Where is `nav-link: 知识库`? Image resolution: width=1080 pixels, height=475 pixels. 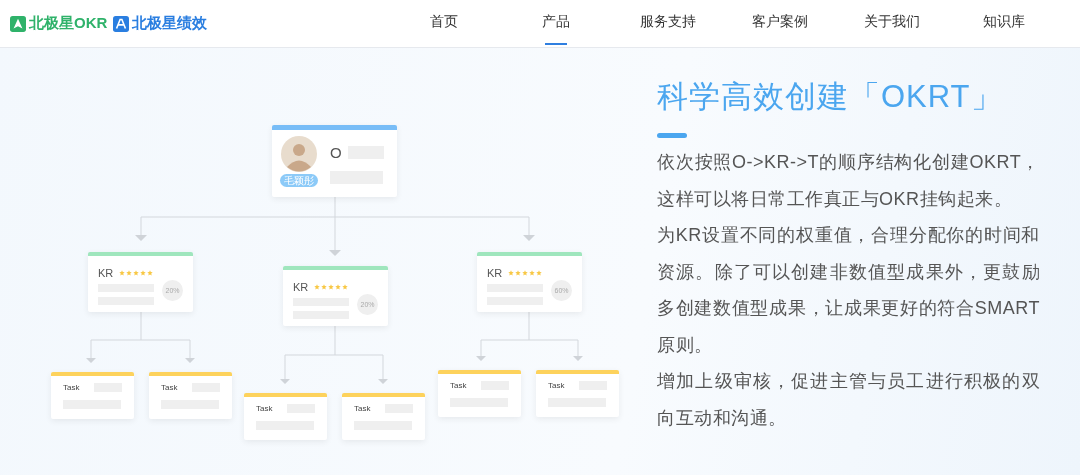 nav-link: 知识库 is located at coordinates (1004, 24).